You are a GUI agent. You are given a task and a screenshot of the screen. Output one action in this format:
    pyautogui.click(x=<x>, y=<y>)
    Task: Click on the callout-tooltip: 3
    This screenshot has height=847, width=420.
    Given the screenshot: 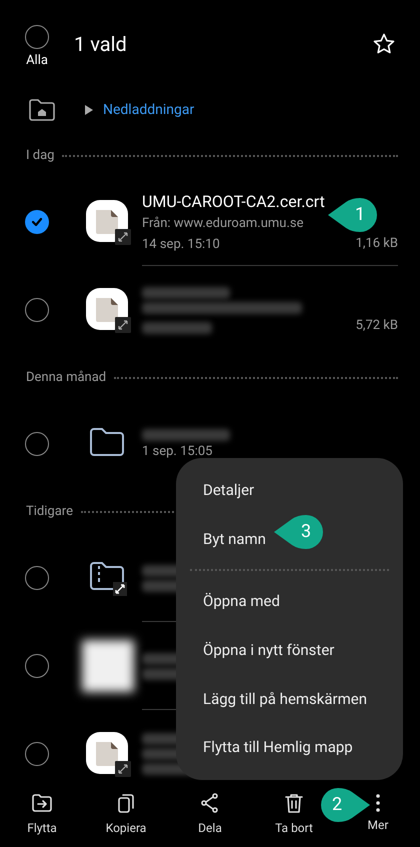 What is the action you would take?
    pyautogui.click(x=299, y=532)
    